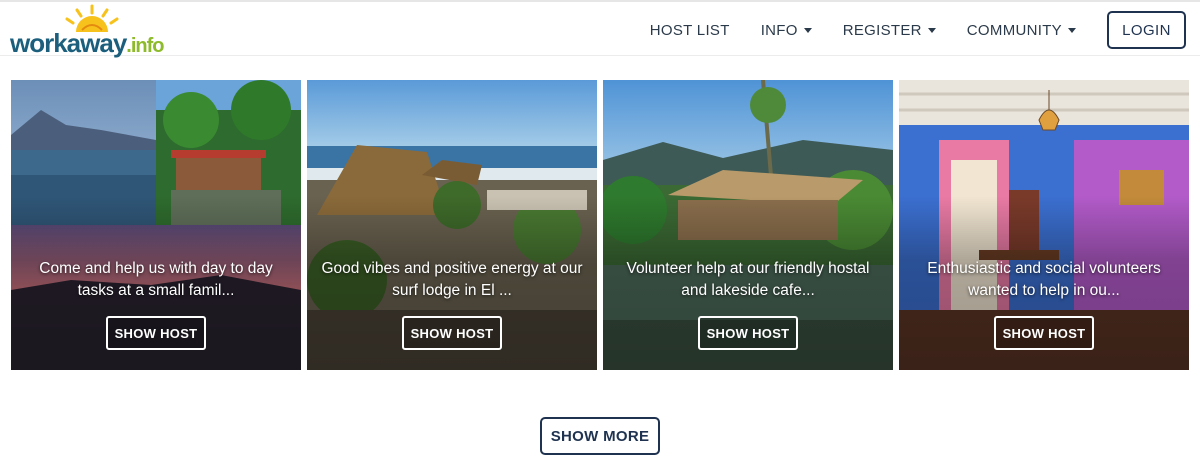  I want to click on workaway-logo: workaway.info, so click(90, 31).